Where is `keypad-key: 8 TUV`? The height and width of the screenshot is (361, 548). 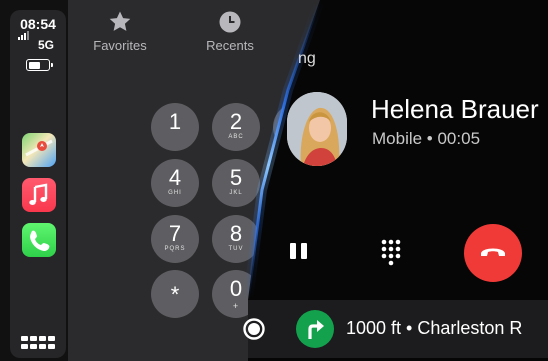 keypad-key: 8 TUV is located at coordinates (236, 239).